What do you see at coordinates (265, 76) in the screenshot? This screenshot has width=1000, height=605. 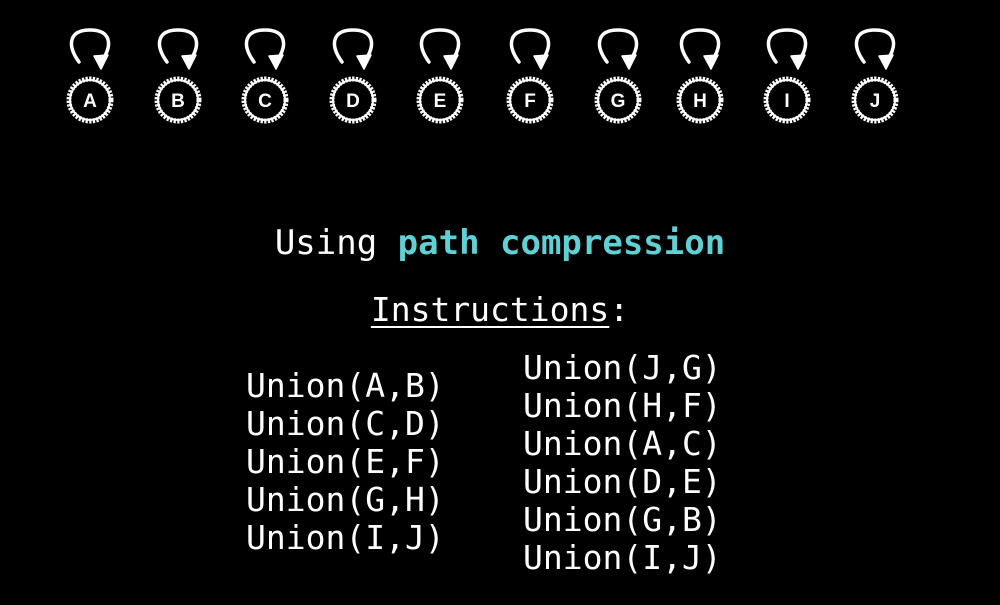 I see `node-c: C` at bounding box center [265, 76].